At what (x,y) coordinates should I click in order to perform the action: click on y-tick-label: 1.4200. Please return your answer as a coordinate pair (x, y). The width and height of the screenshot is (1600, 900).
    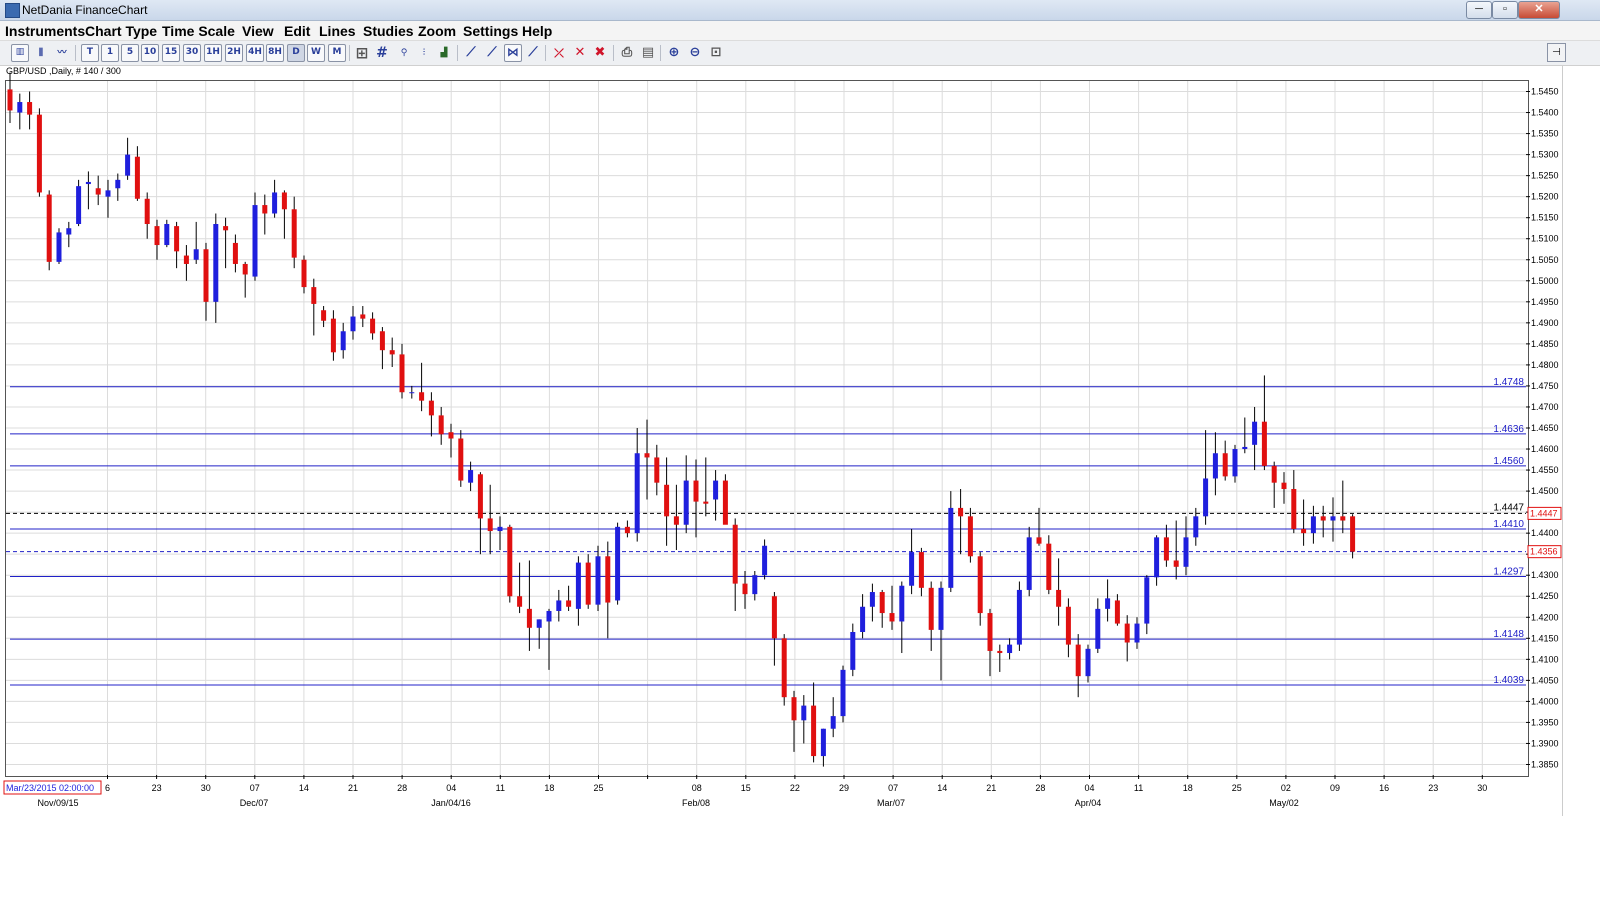
    Looking at the image, I should click on (1545, 617).